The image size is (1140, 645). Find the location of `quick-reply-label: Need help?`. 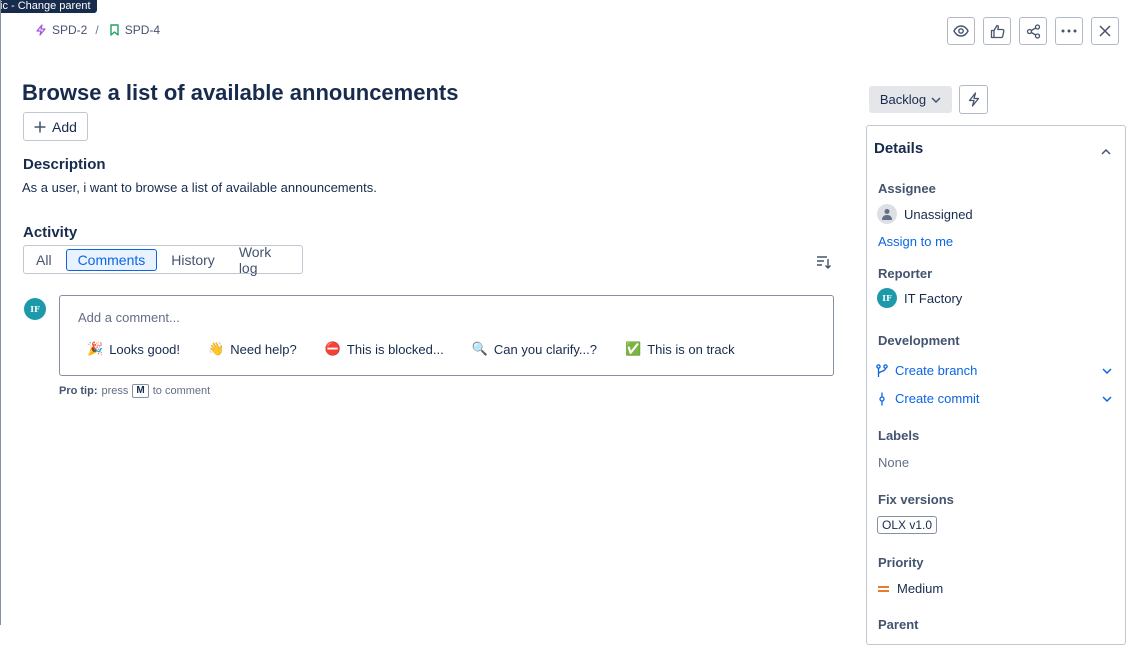

quick-reply-label: Need help? is located at coordinates (263, 349).